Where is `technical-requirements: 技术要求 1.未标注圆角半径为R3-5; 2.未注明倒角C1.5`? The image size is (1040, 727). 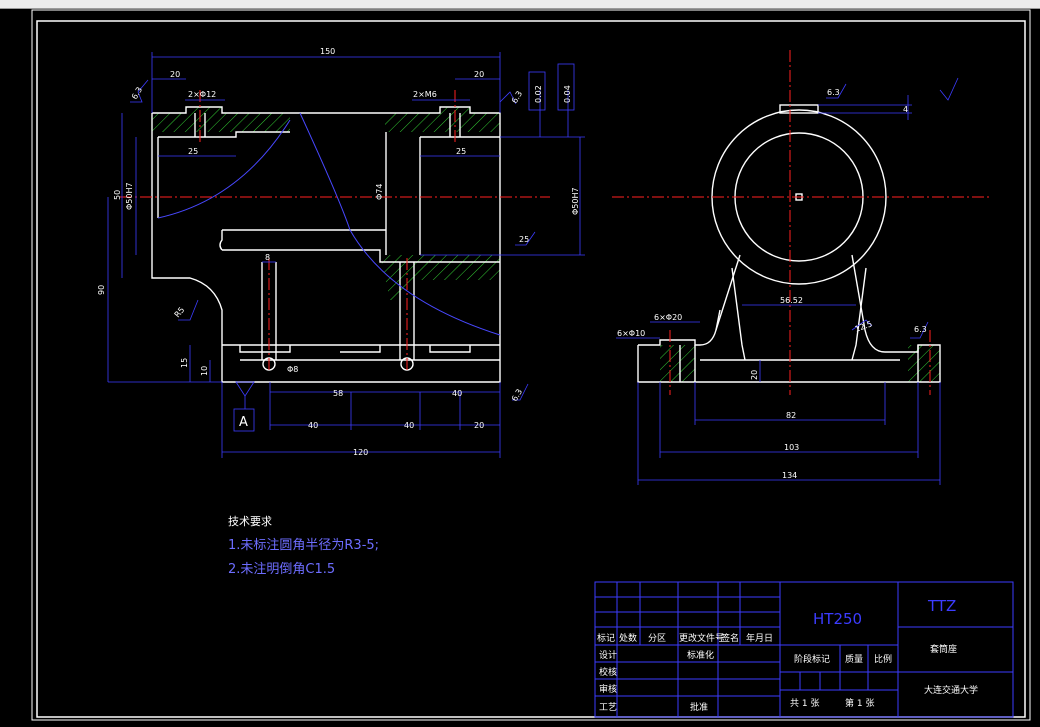 technical-requirements: 技术要求 1.未标注圆角半径为R3-5; 2.未注明倒角C1.5 is located at coordinates (303, 545).